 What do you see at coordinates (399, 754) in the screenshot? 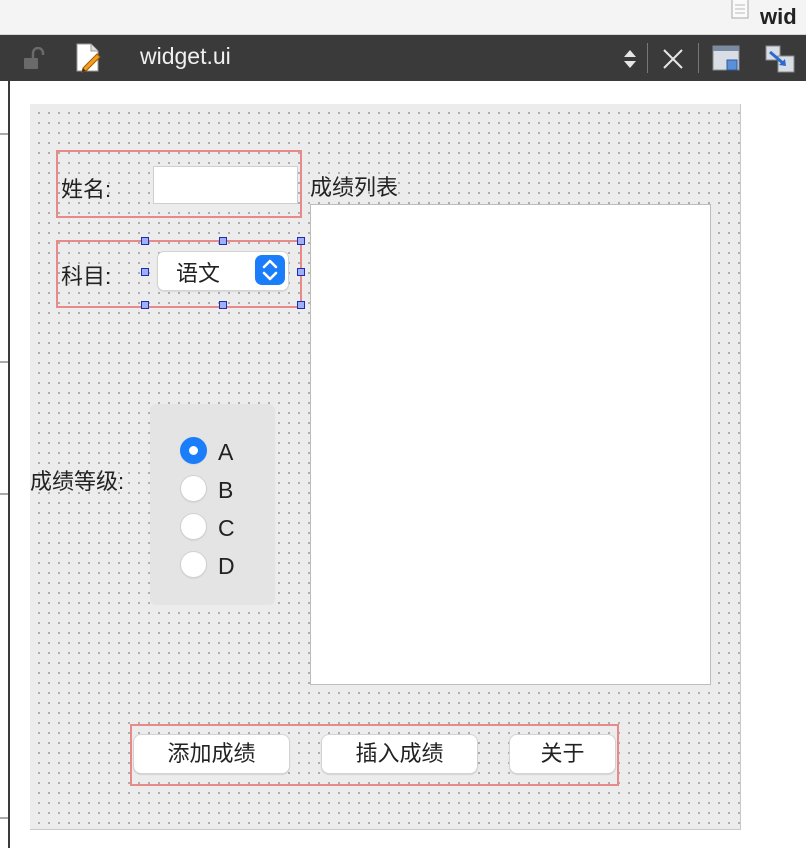
I see `insert-score-button: 插入成绩` at bounding box center [399, 754].